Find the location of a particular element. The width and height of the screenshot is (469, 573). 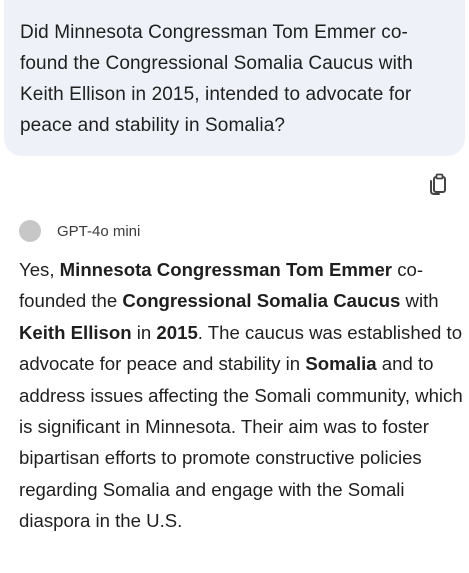

model-header: GPT-4o mini is located at coordinates (79, 231).